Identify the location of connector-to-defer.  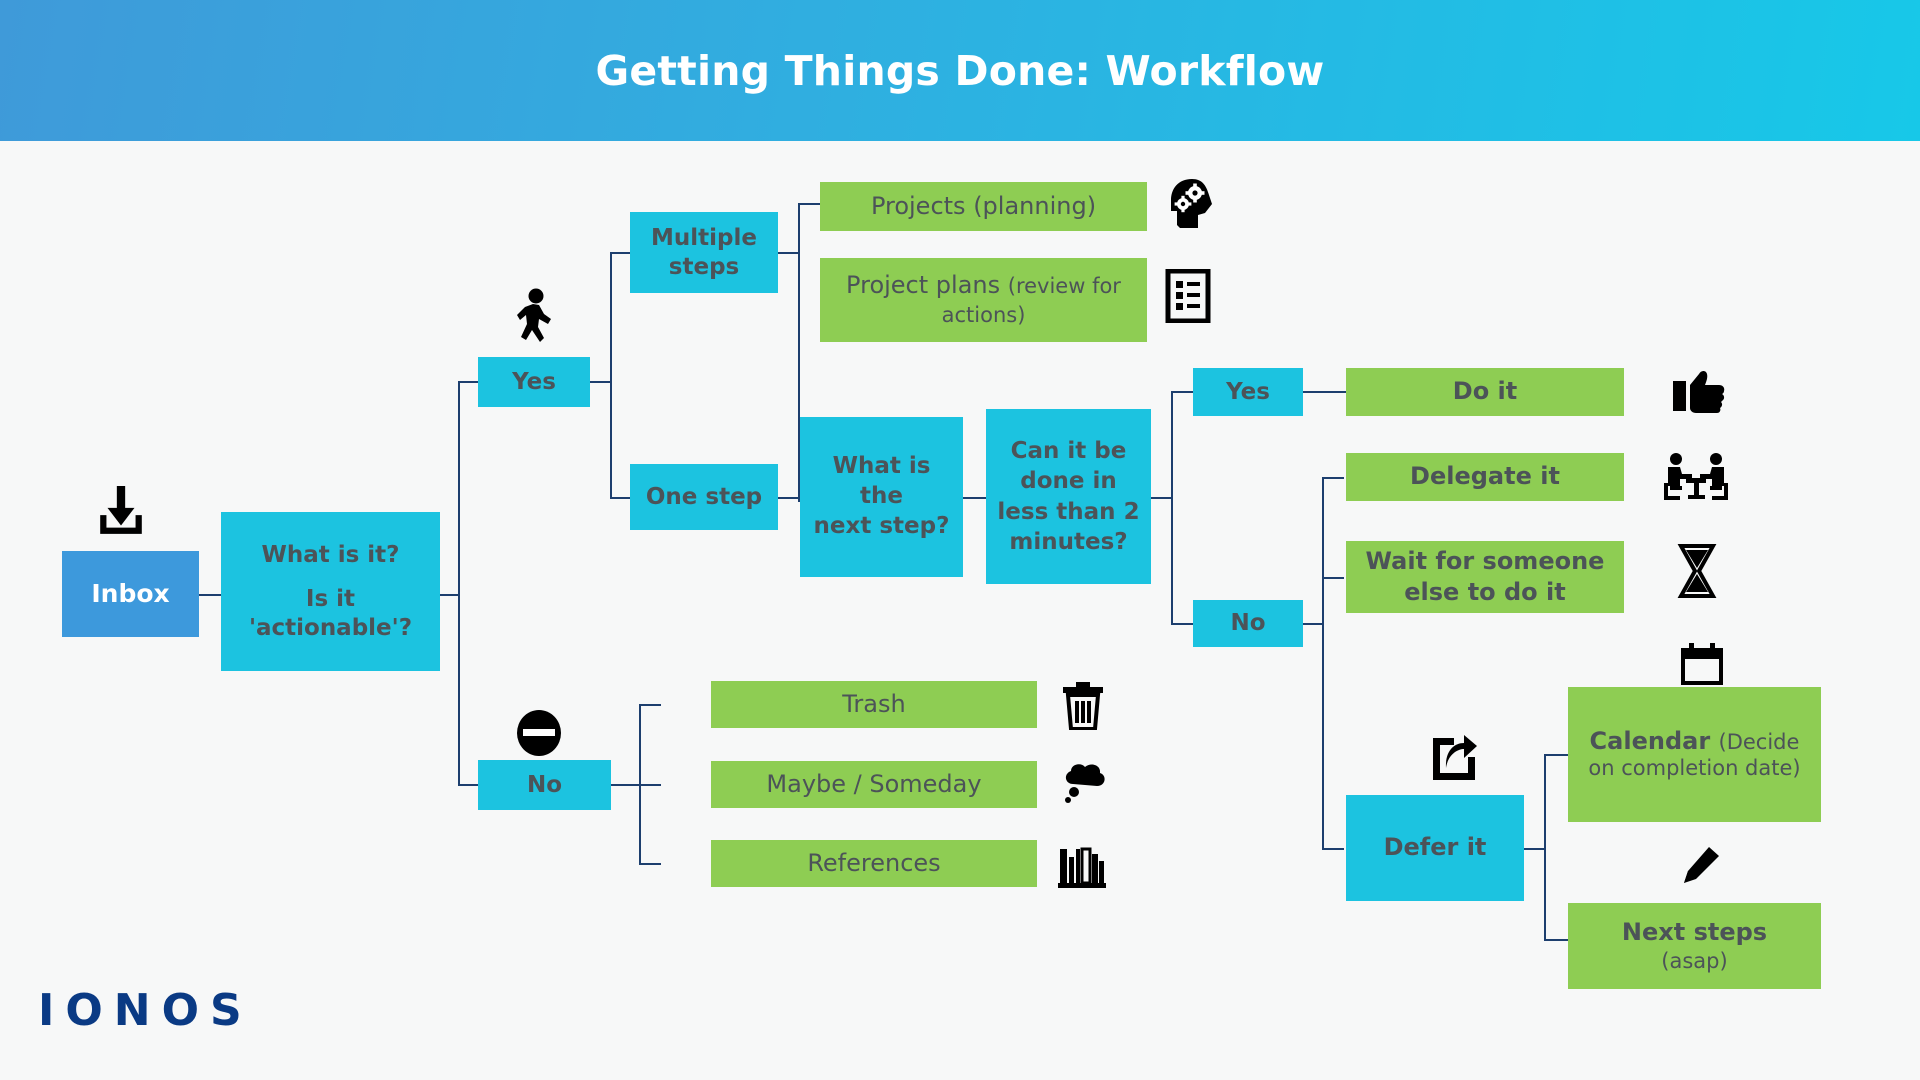
(1333, 849).